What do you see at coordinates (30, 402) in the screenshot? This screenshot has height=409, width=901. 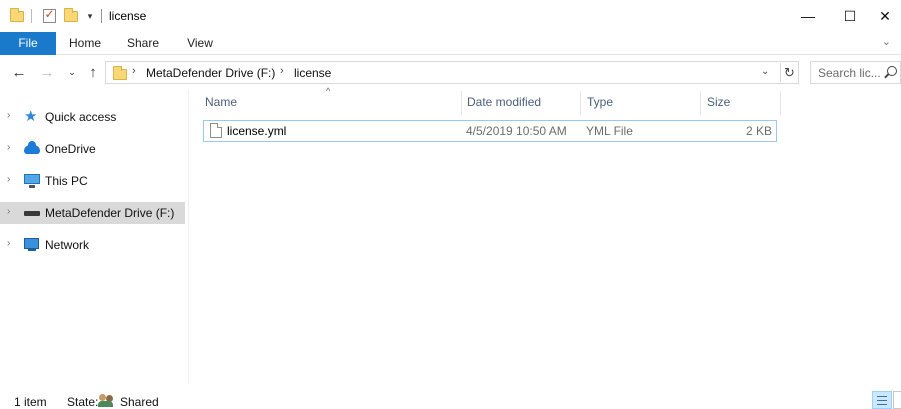 I see `item-count: 1 item` at bounding box center [30, 402].